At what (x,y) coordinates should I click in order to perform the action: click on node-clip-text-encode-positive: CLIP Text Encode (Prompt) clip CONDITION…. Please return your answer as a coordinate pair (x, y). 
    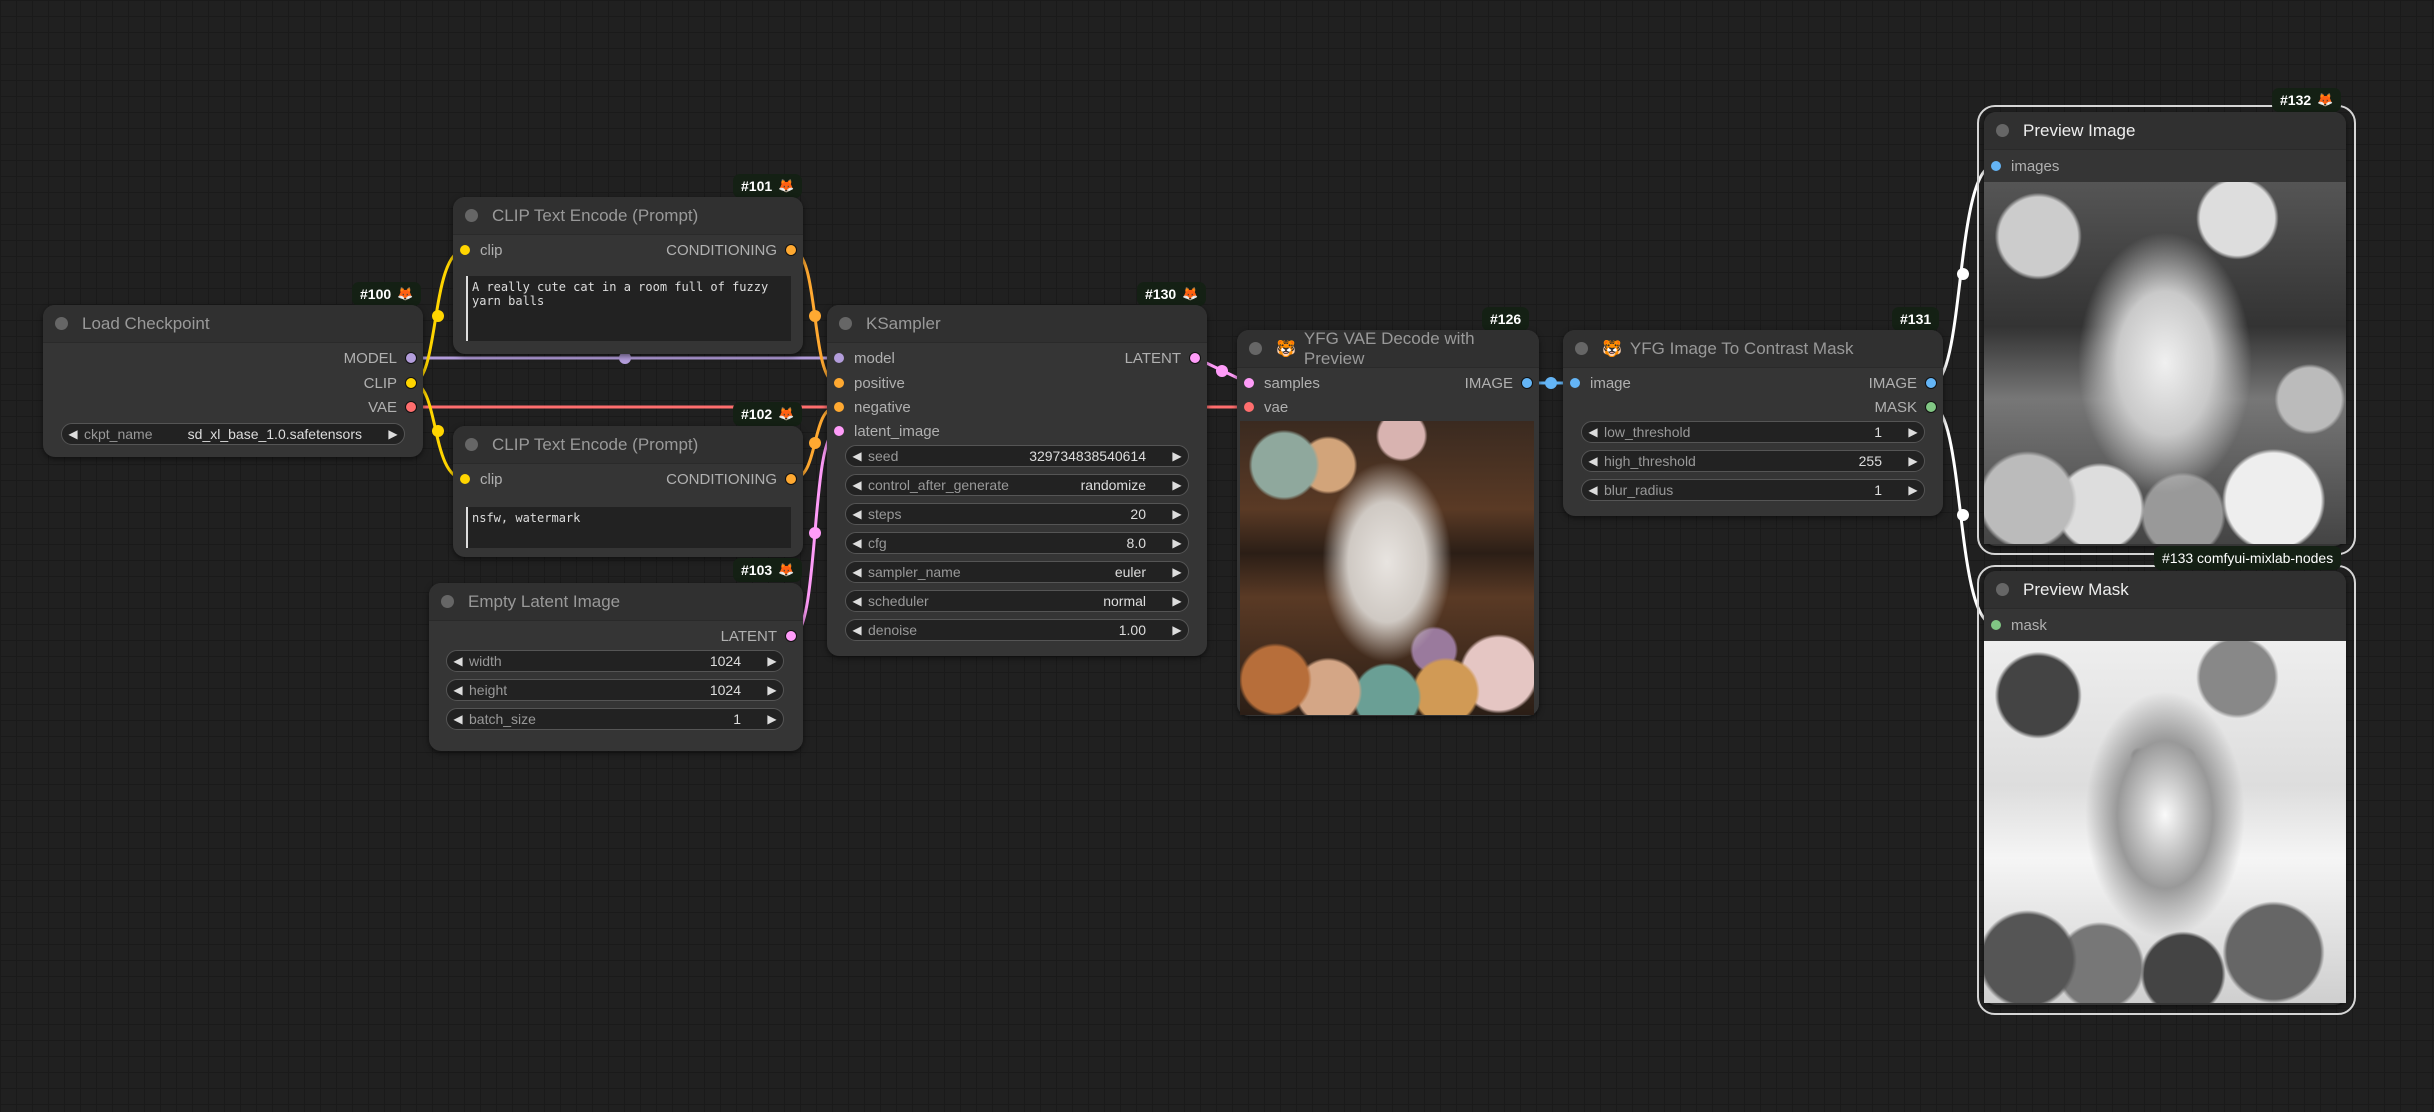
    Looking at the image, I should click on (628, 275).